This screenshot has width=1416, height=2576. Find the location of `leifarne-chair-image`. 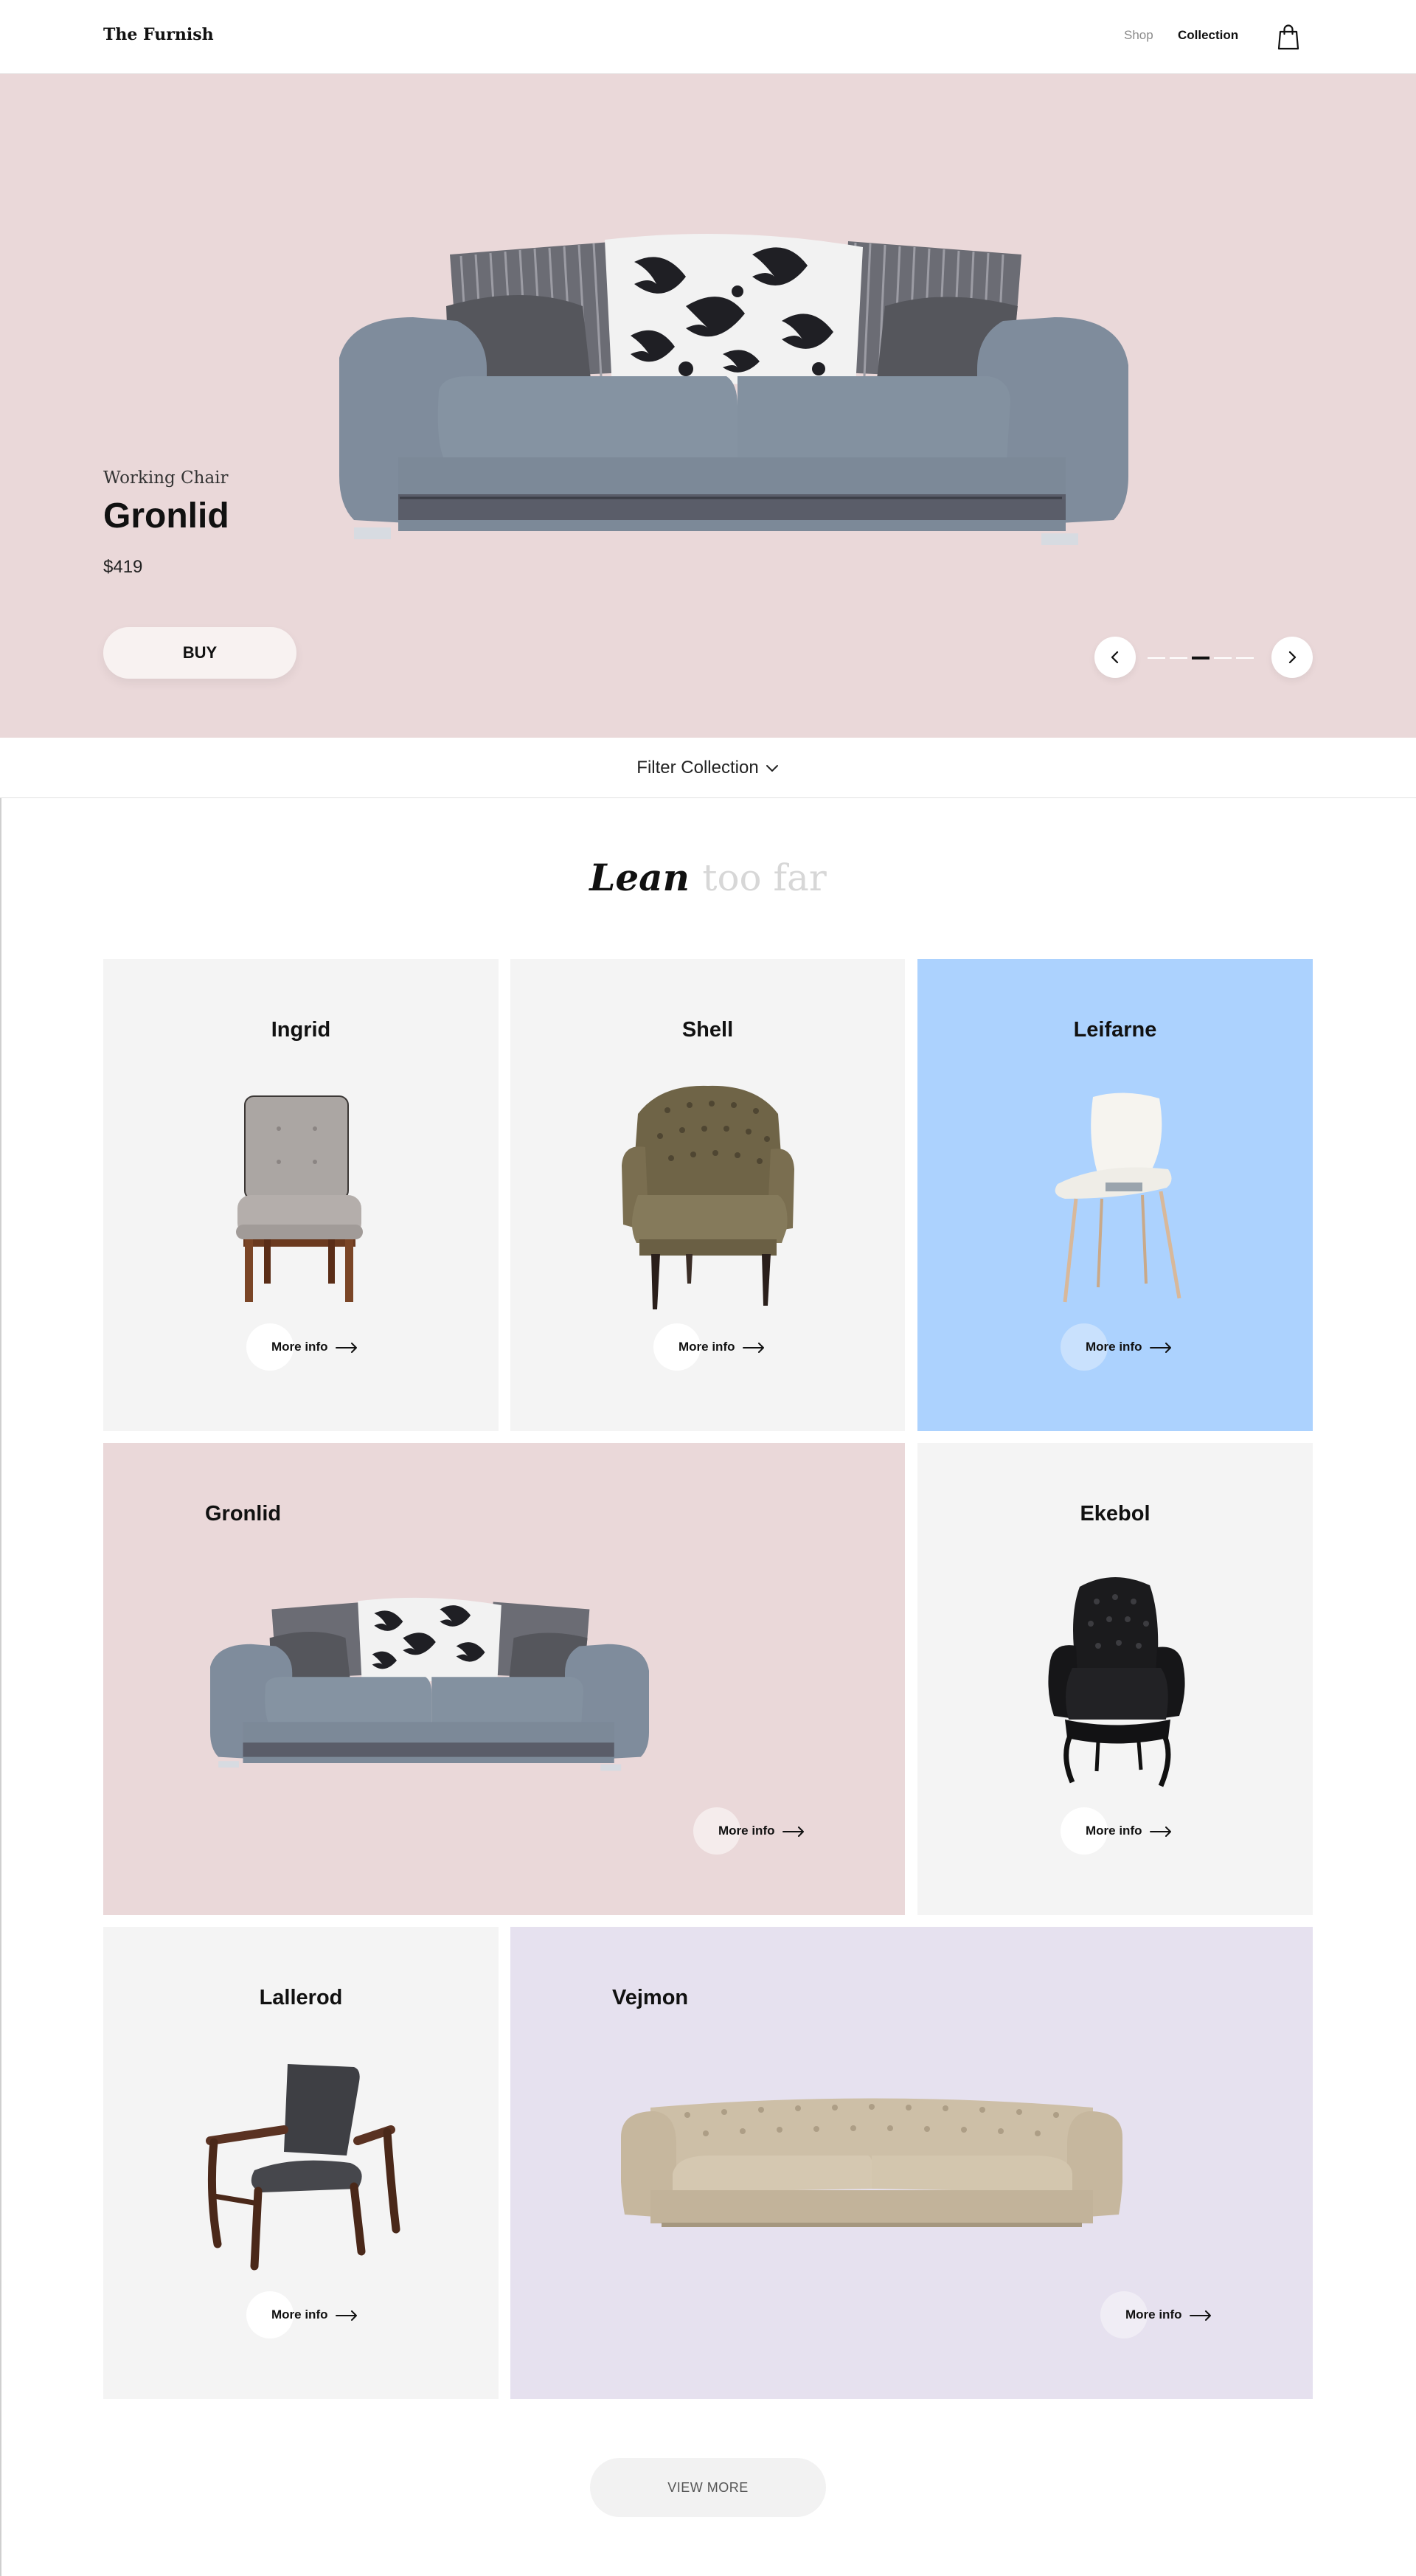

leifarne-chair-image is located at coordinates (1118, 1198).